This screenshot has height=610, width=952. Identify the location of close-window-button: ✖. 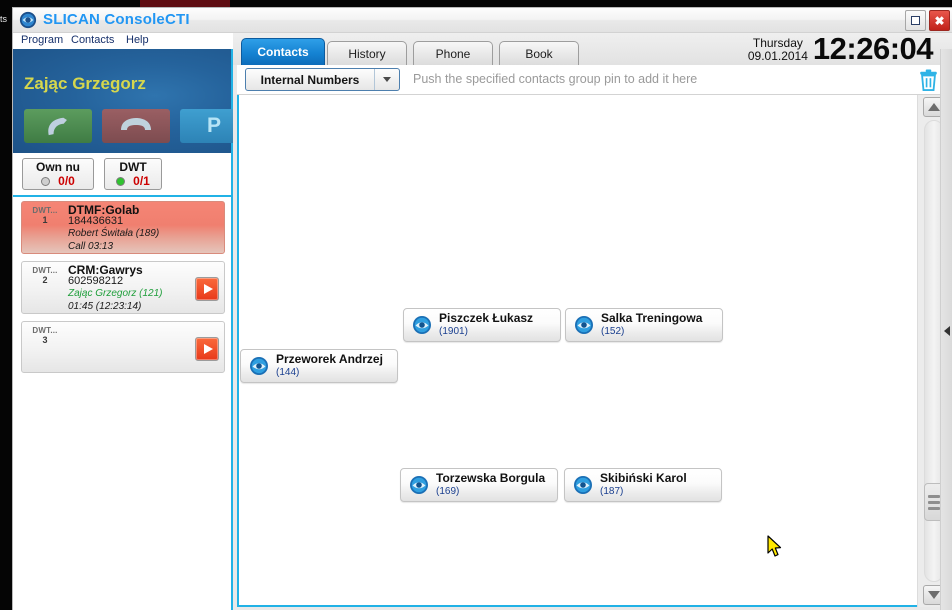
(939, 20).